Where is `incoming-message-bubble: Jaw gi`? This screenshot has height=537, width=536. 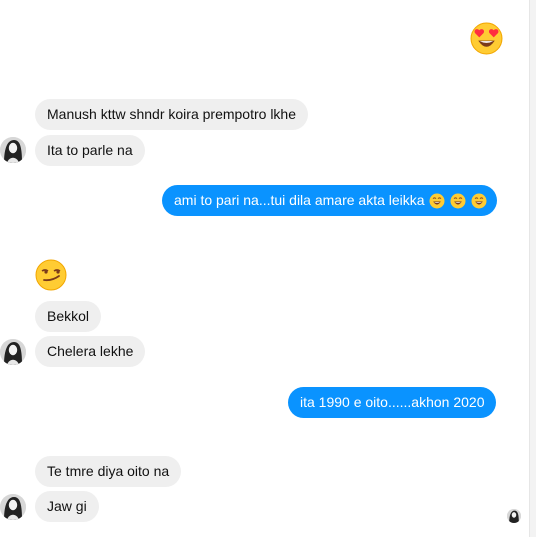
incoming-message-bubble: Jaw gi is located at coordinates (67, 506).